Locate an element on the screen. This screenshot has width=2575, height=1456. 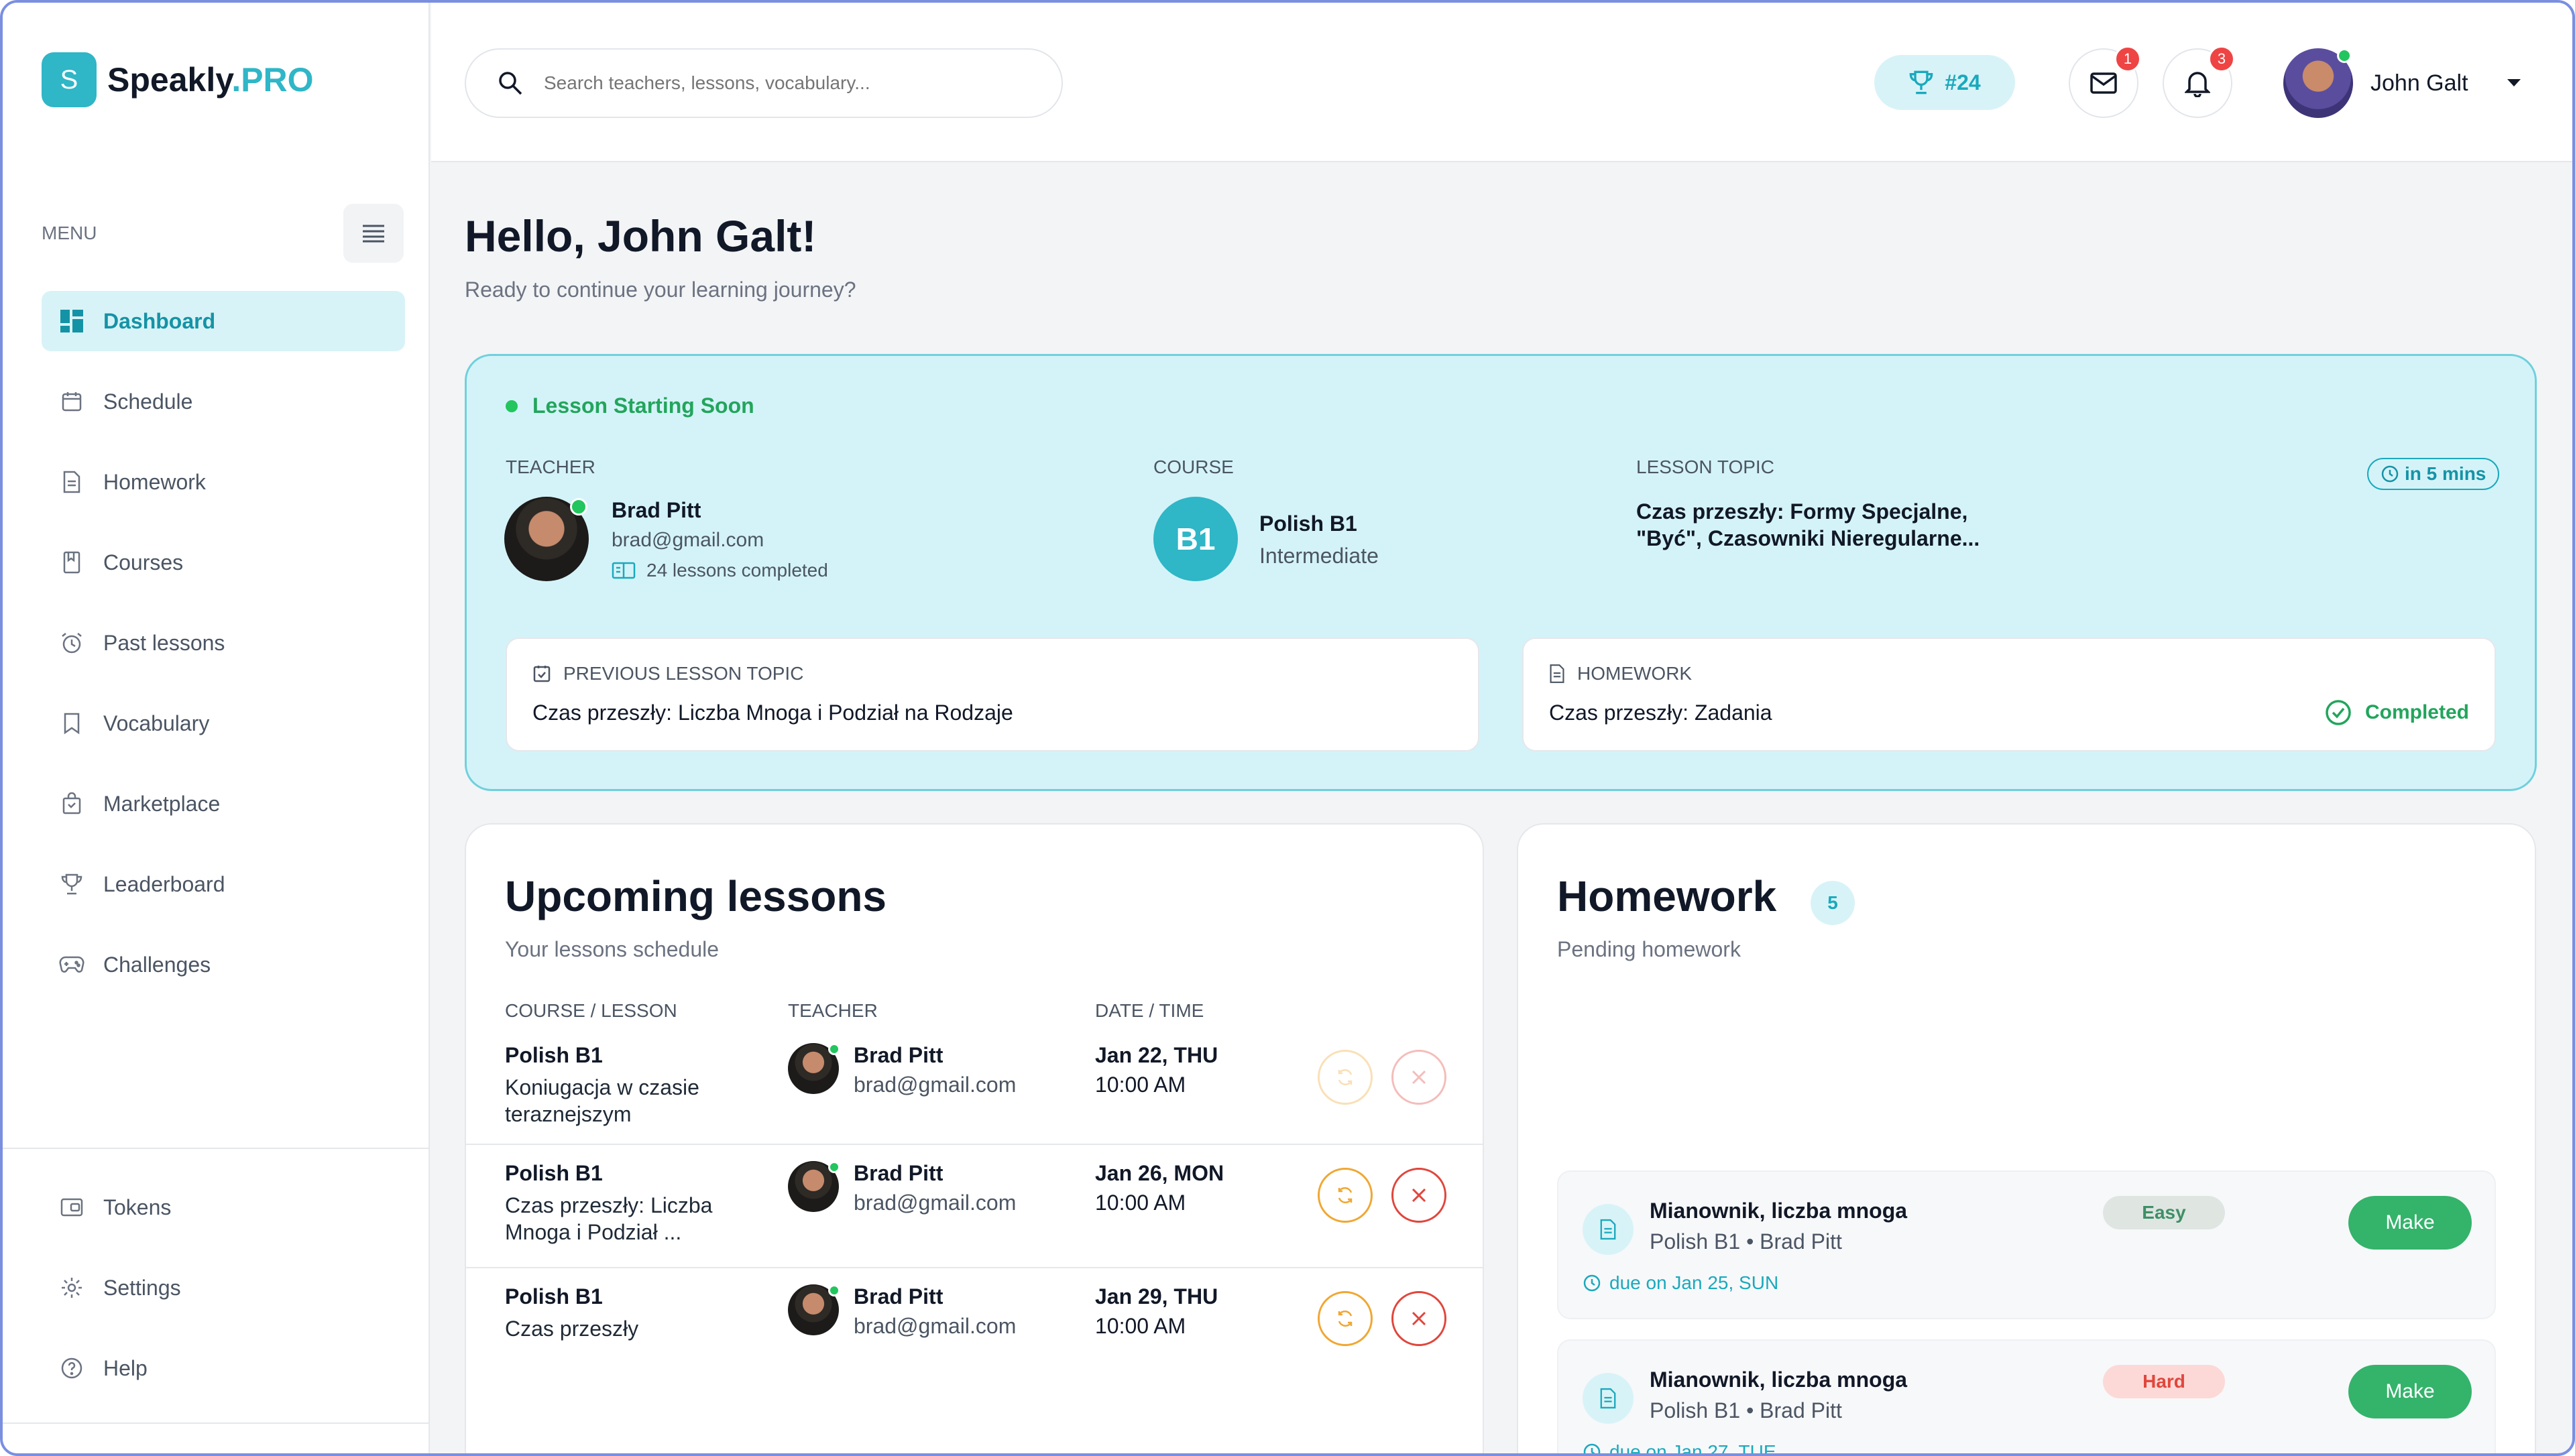
sidebar-item-help: Help is located at coordinates (223, 1368).